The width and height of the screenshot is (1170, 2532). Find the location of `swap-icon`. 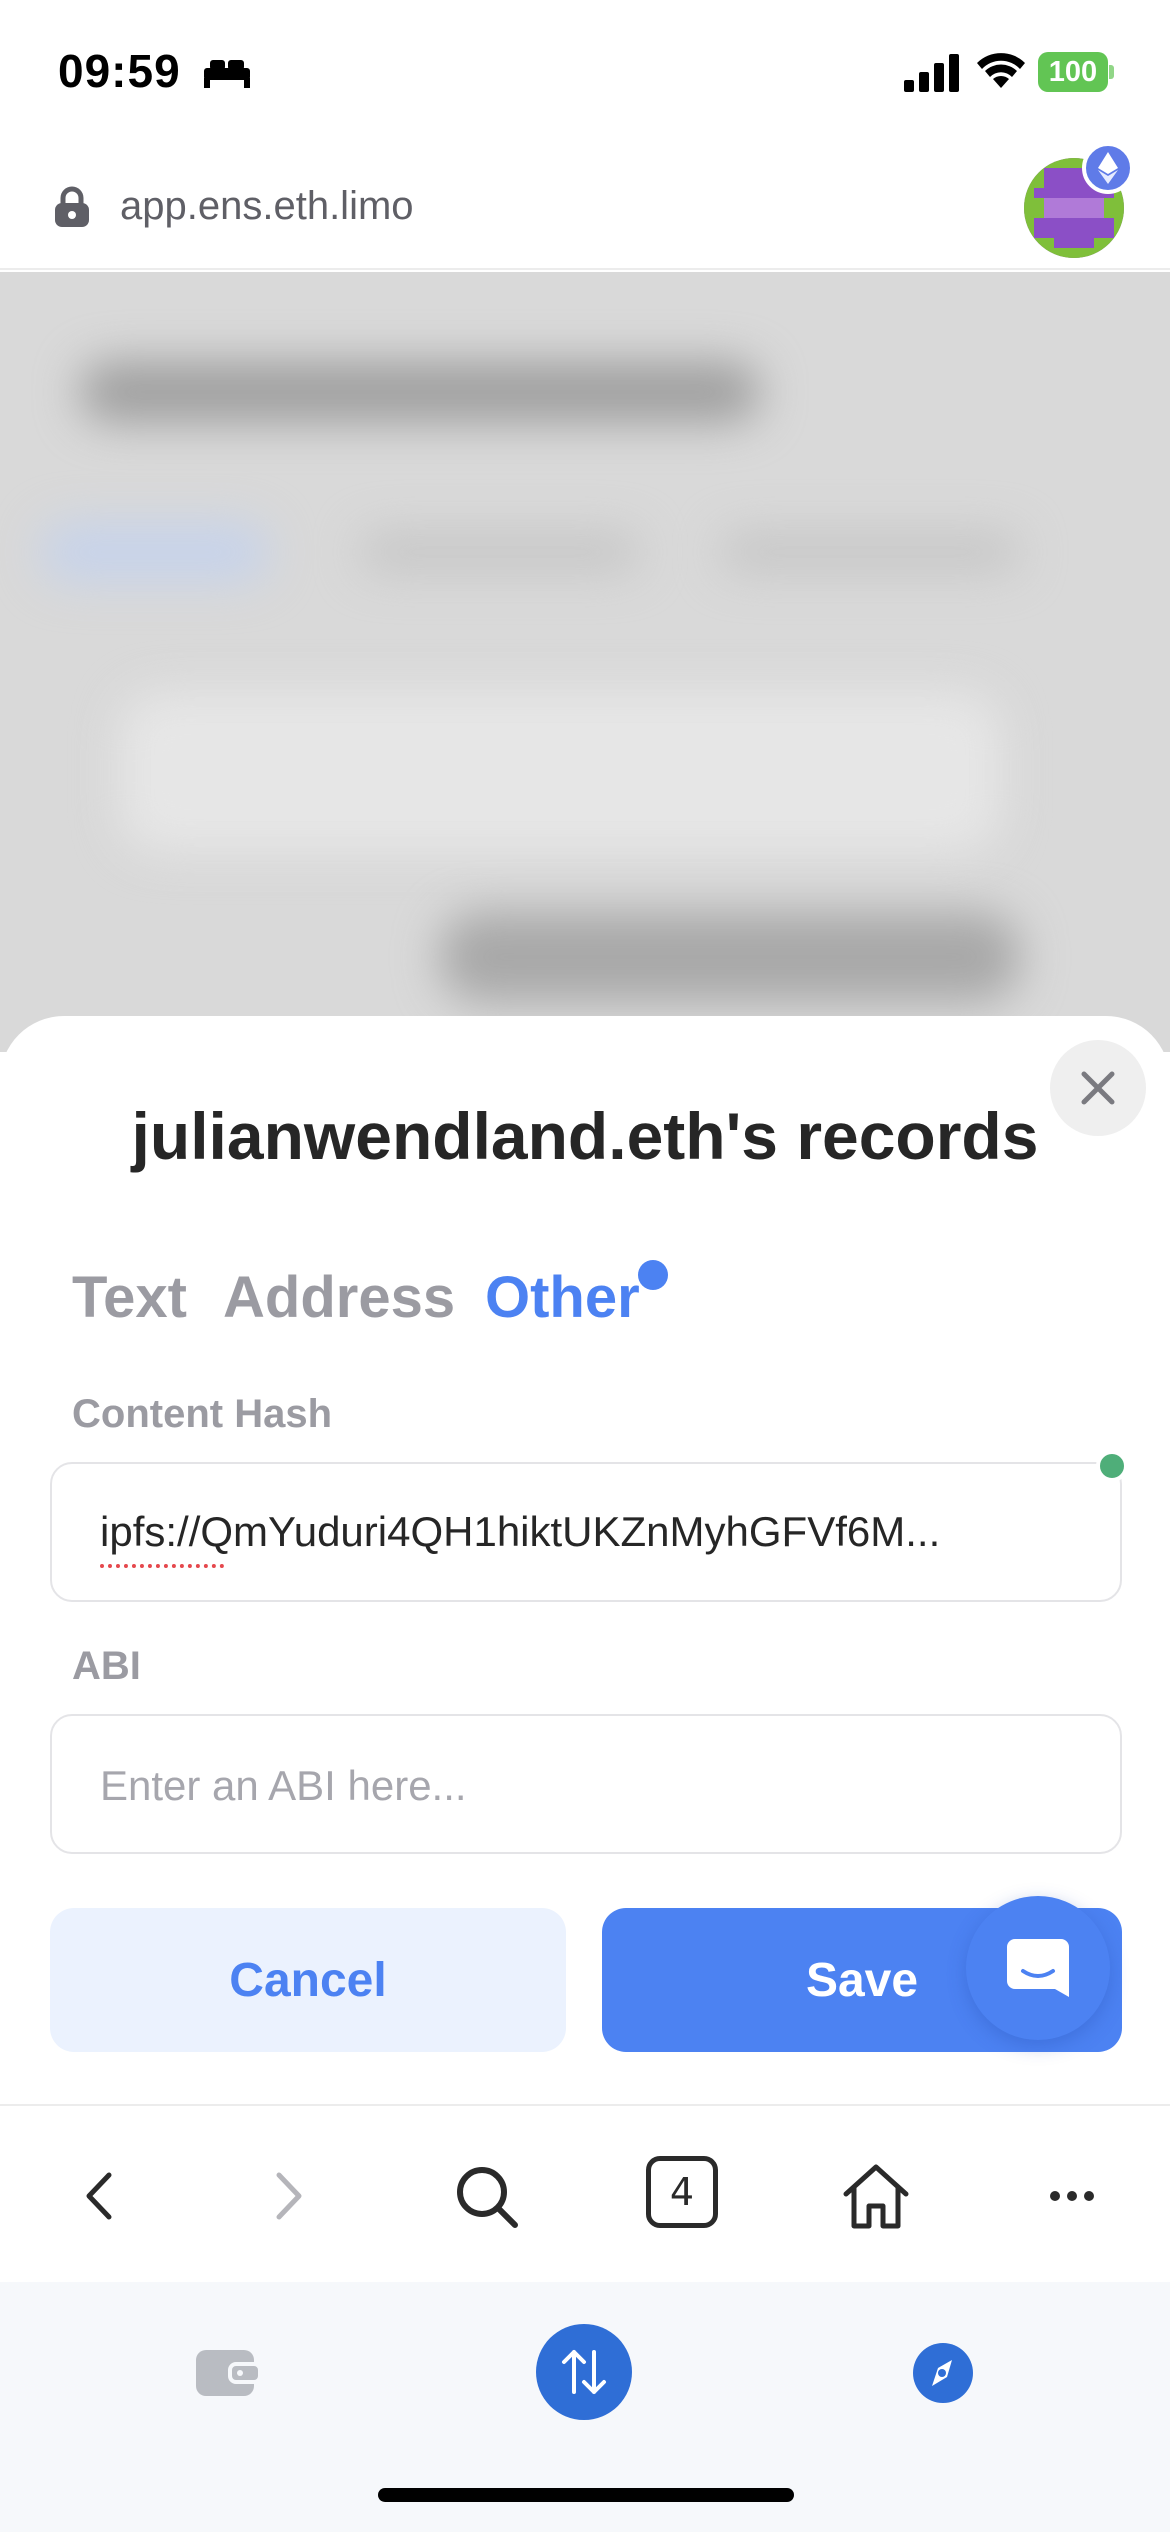

swap-icon is located at coordinates (584, 2372).